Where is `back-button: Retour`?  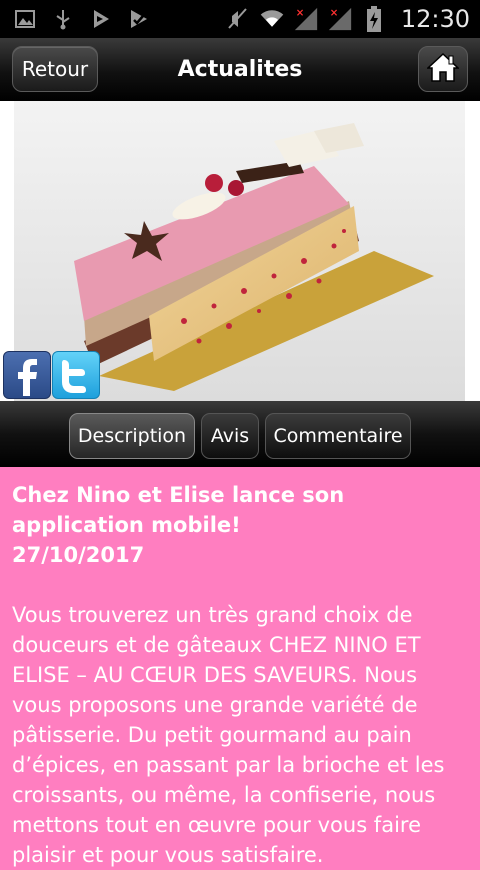 back-button: Retour is located at coordinates (55, 69).